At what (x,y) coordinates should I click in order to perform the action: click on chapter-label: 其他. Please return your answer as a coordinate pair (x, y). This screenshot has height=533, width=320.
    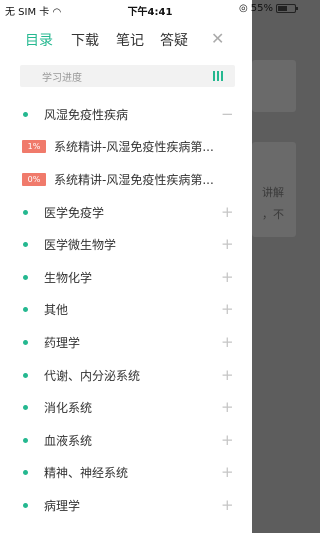
    Looking at the image, I should click on (56, 310).